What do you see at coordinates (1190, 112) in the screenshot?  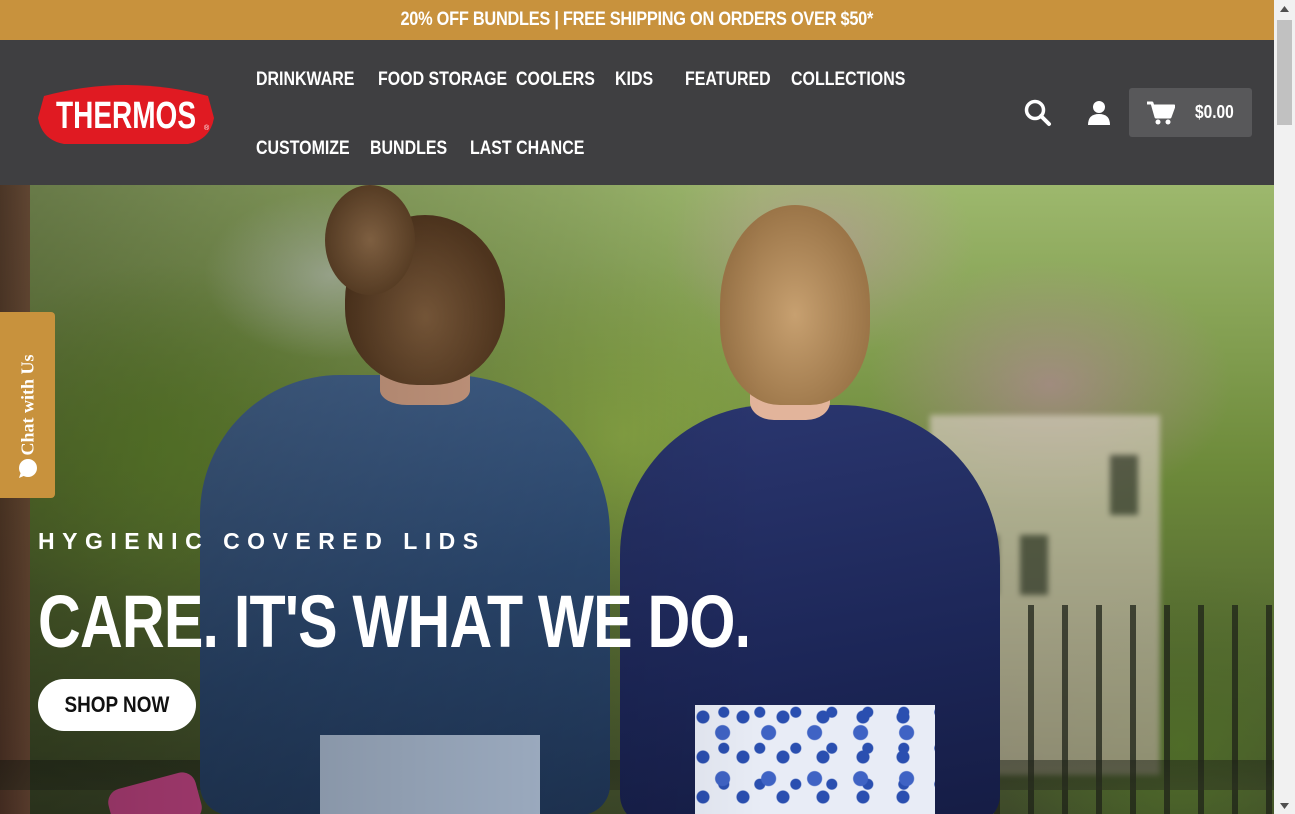 I see `cart-button: $0.00` at bounding box center [1190, 112].